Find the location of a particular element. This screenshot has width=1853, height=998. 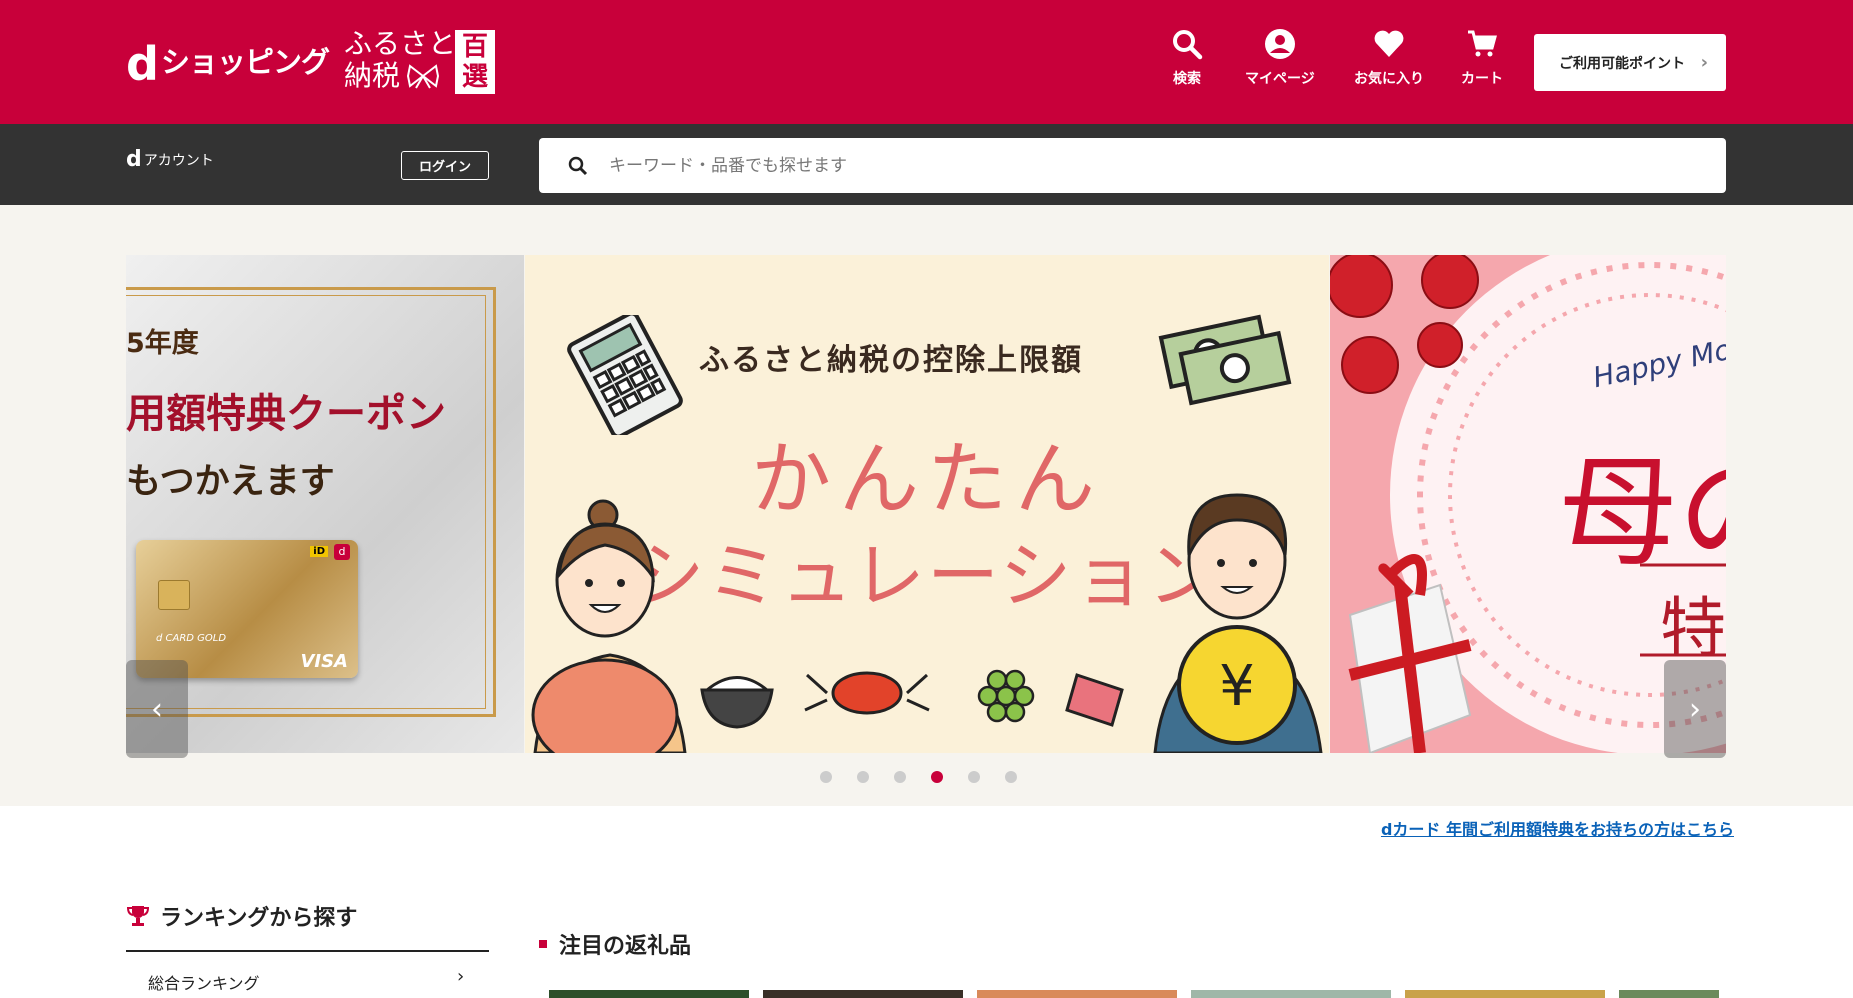

card-d-logo: d is located at coordinates (342, 552).